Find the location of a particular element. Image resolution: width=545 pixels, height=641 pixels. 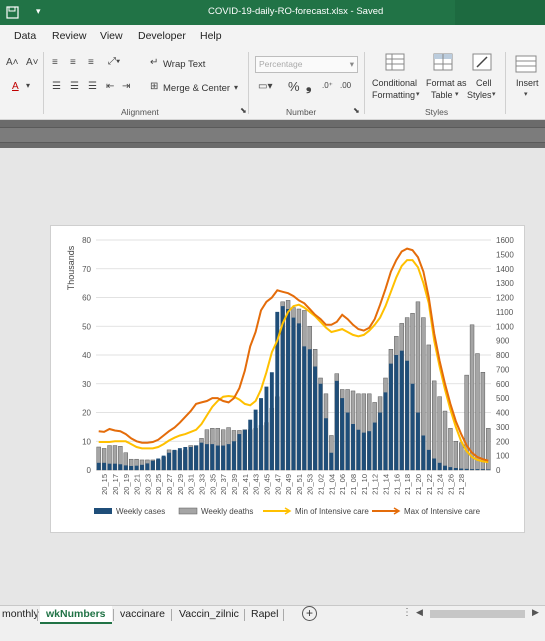

horizontal-scrollbar: ◀ ▶ is located at coordinates (479, 613).